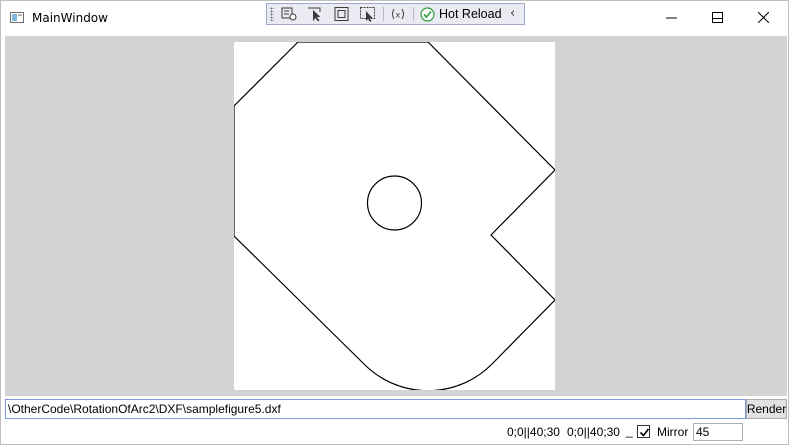 The width and height of the screenshot is (789, 445). Describe the element at coordinates (70, 18) in the screenshot. I see `window-title: MainWindow` at that location.